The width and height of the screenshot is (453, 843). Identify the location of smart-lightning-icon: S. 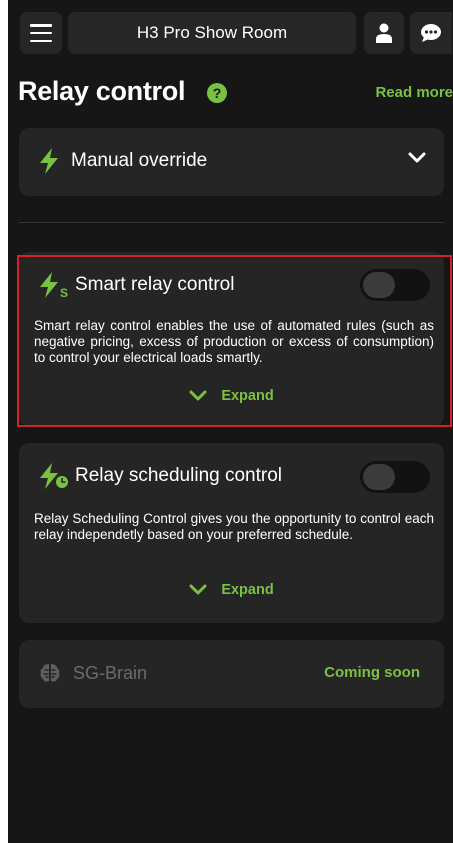
(54, 285).